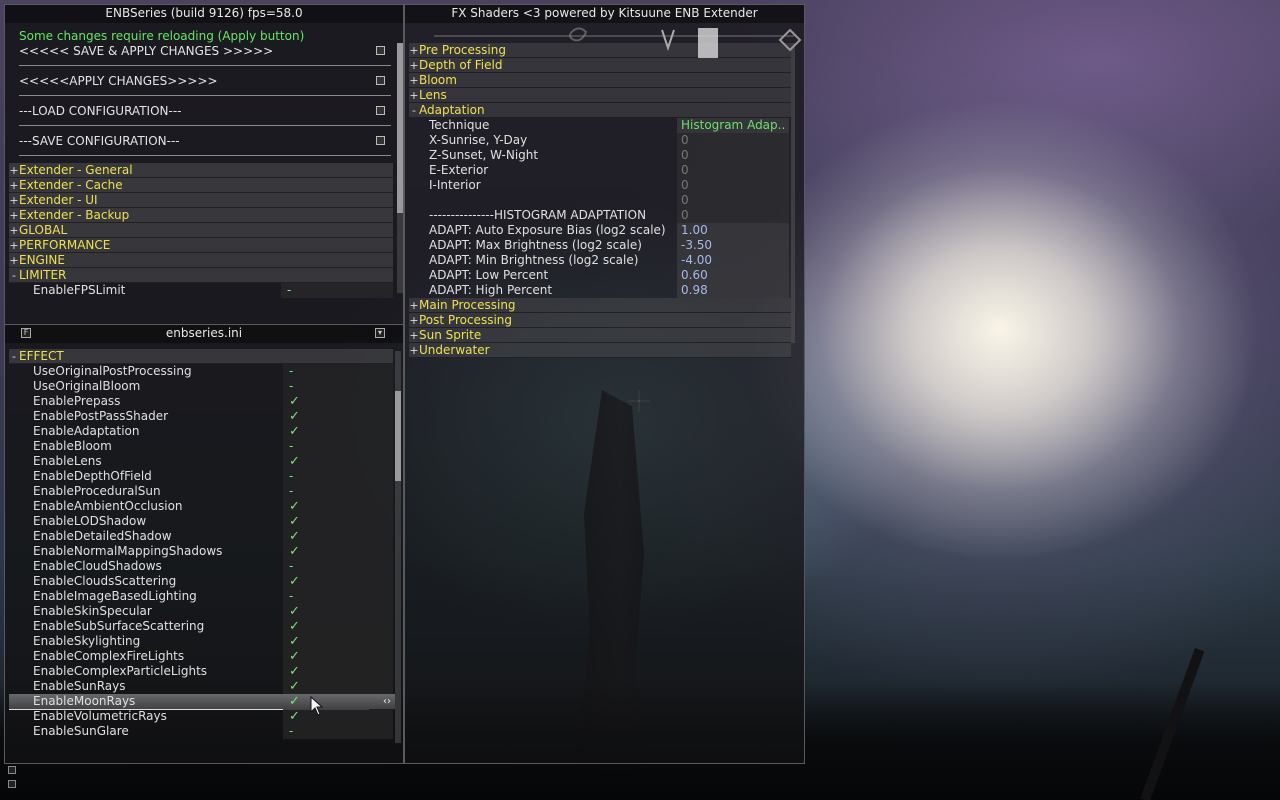 This screenshot has height=800, width=1280. What do you see at coordinates (600, 290) in the screenshot?
I see `fx-param-row: ADAPT: High Percent 0.98` at bounding box center [600, 290].